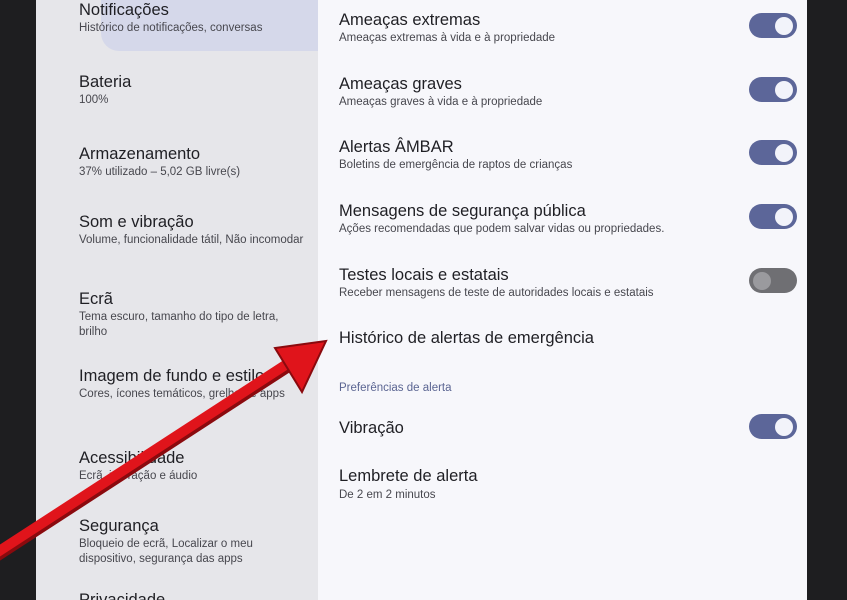  What do you see at coordinates (140, 154) in the screenshot?
I see `sidebar-item-label: Armazenamento` at bounding box center [140, 154].